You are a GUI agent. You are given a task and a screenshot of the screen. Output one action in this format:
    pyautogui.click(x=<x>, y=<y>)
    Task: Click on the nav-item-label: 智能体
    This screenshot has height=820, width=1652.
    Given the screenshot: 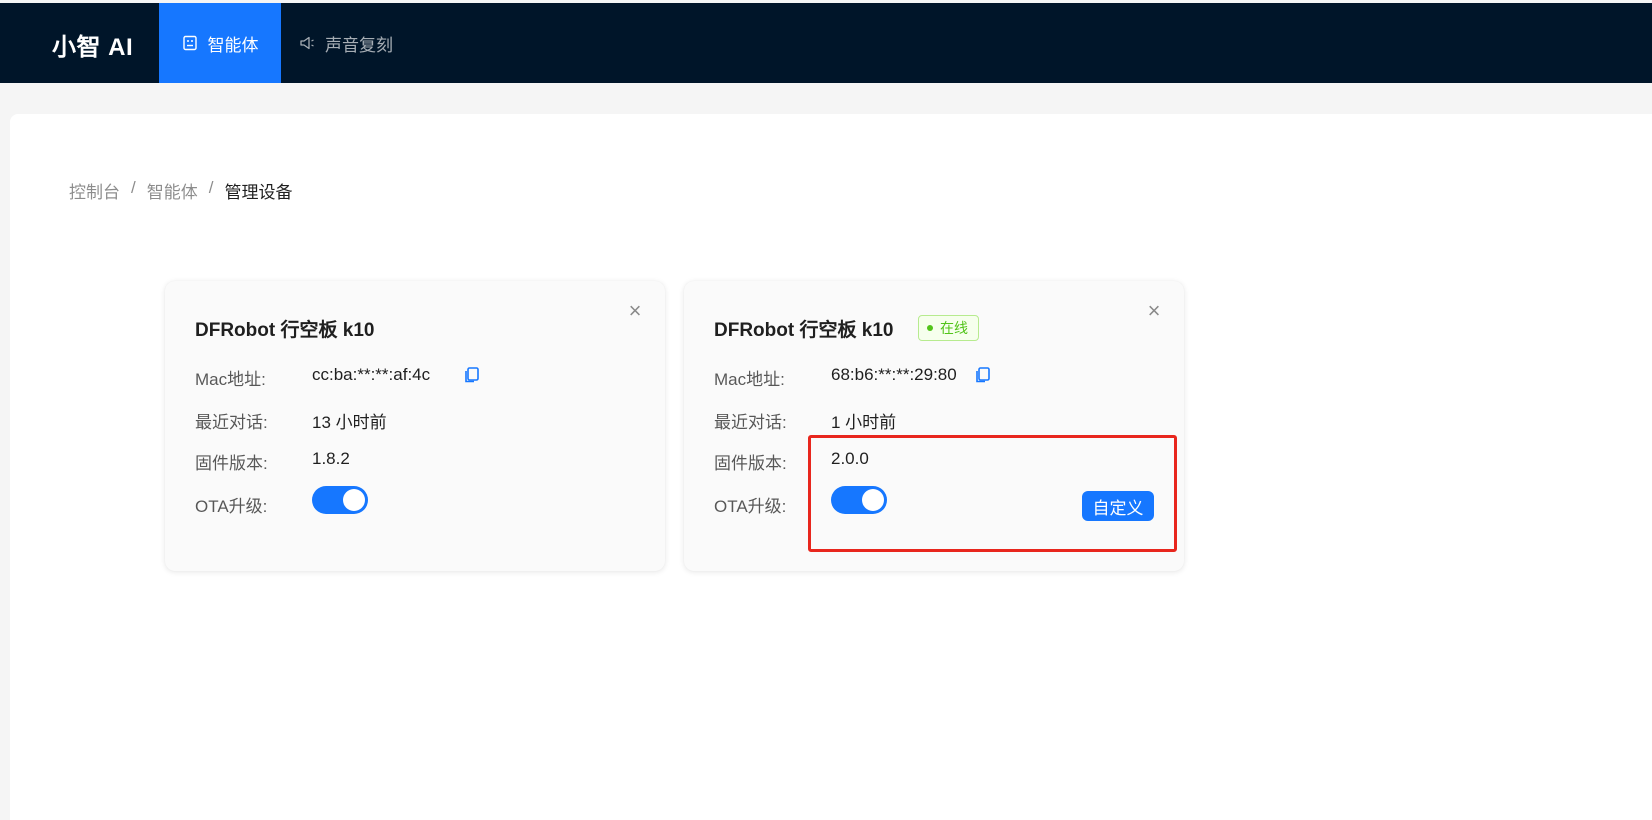 What is the action you would take?
    pyautogui.click(x=233, y=45)
    